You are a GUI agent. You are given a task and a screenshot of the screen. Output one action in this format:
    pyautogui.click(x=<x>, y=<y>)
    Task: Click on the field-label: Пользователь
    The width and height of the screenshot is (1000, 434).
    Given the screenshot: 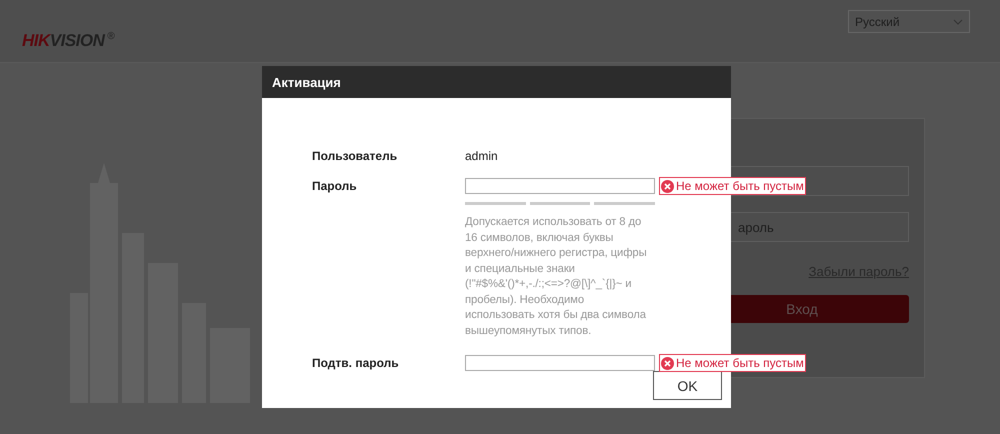 What is the action you would take?
    pyautogui.click(x=355, y=156)
    